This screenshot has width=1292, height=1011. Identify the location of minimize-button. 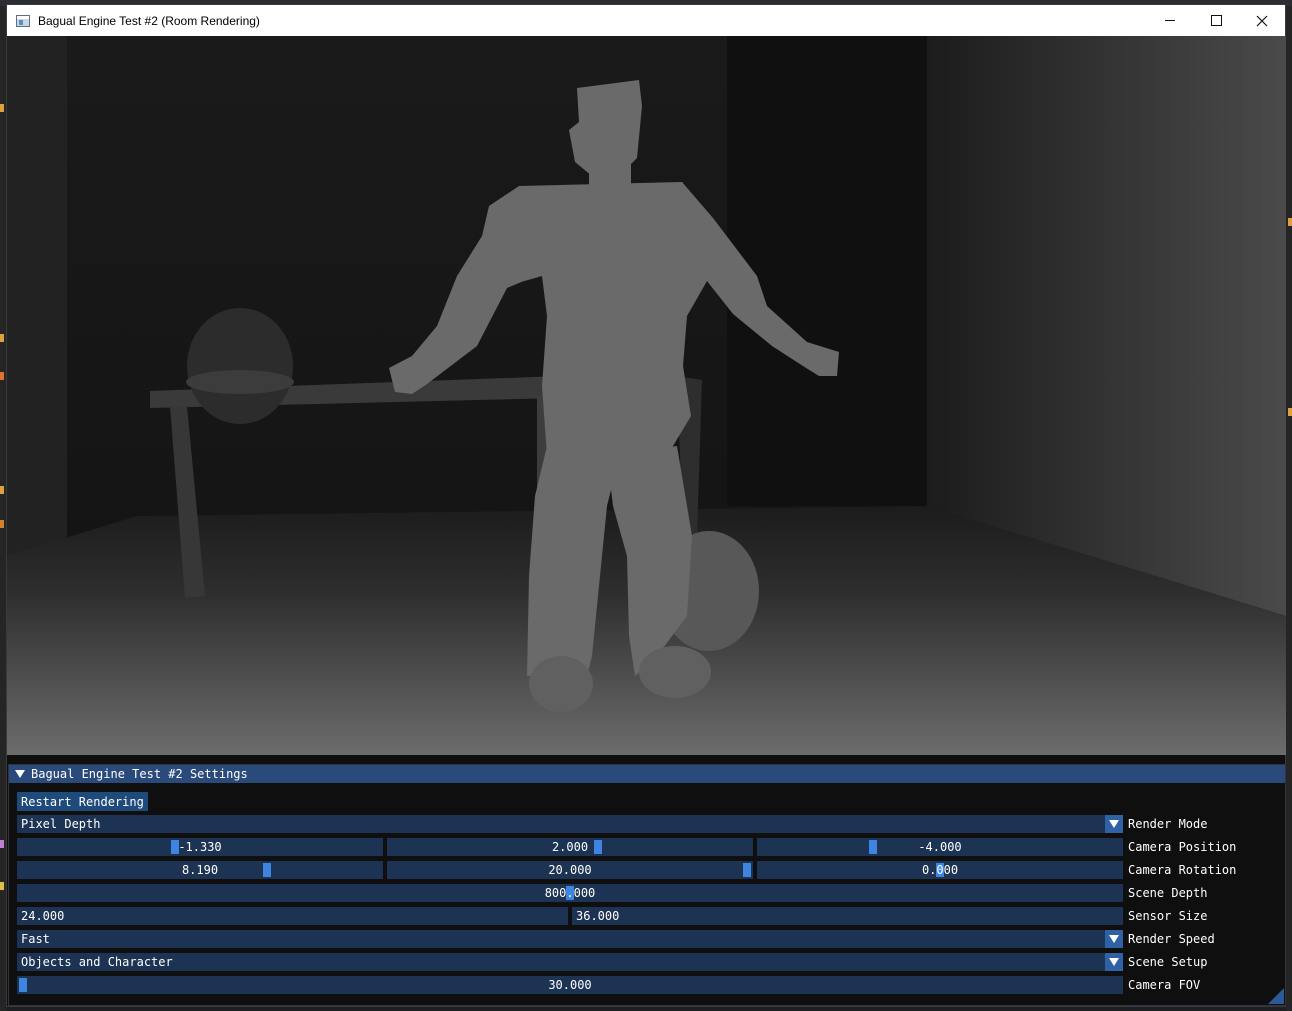
(1170, 20).